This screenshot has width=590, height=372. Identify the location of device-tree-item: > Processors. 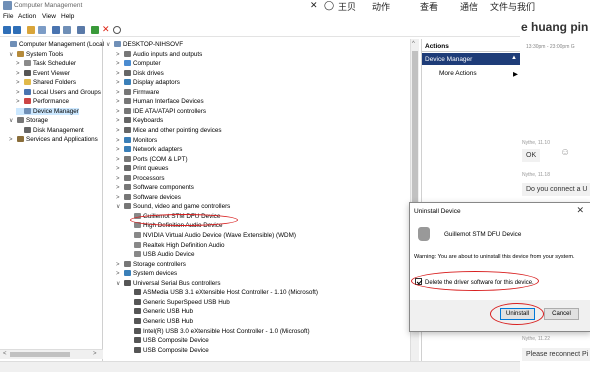
(140, 178).